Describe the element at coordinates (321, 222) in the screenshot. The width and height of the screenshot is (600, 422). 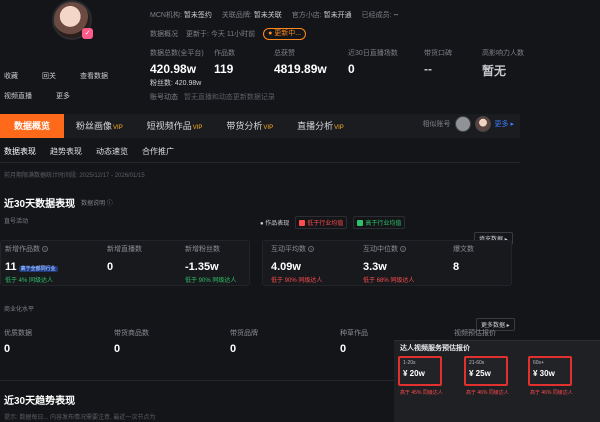
I see `legend-low: 低于行业均值` at that location.